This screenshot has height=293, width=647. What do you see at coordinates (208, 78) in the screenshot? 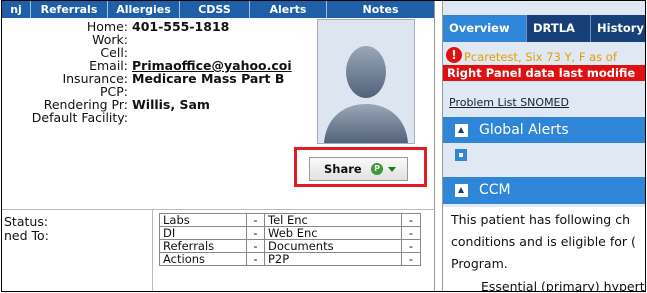
I see `insurance-value: Medicare Mass Part B` at bounding box center [208, 78].